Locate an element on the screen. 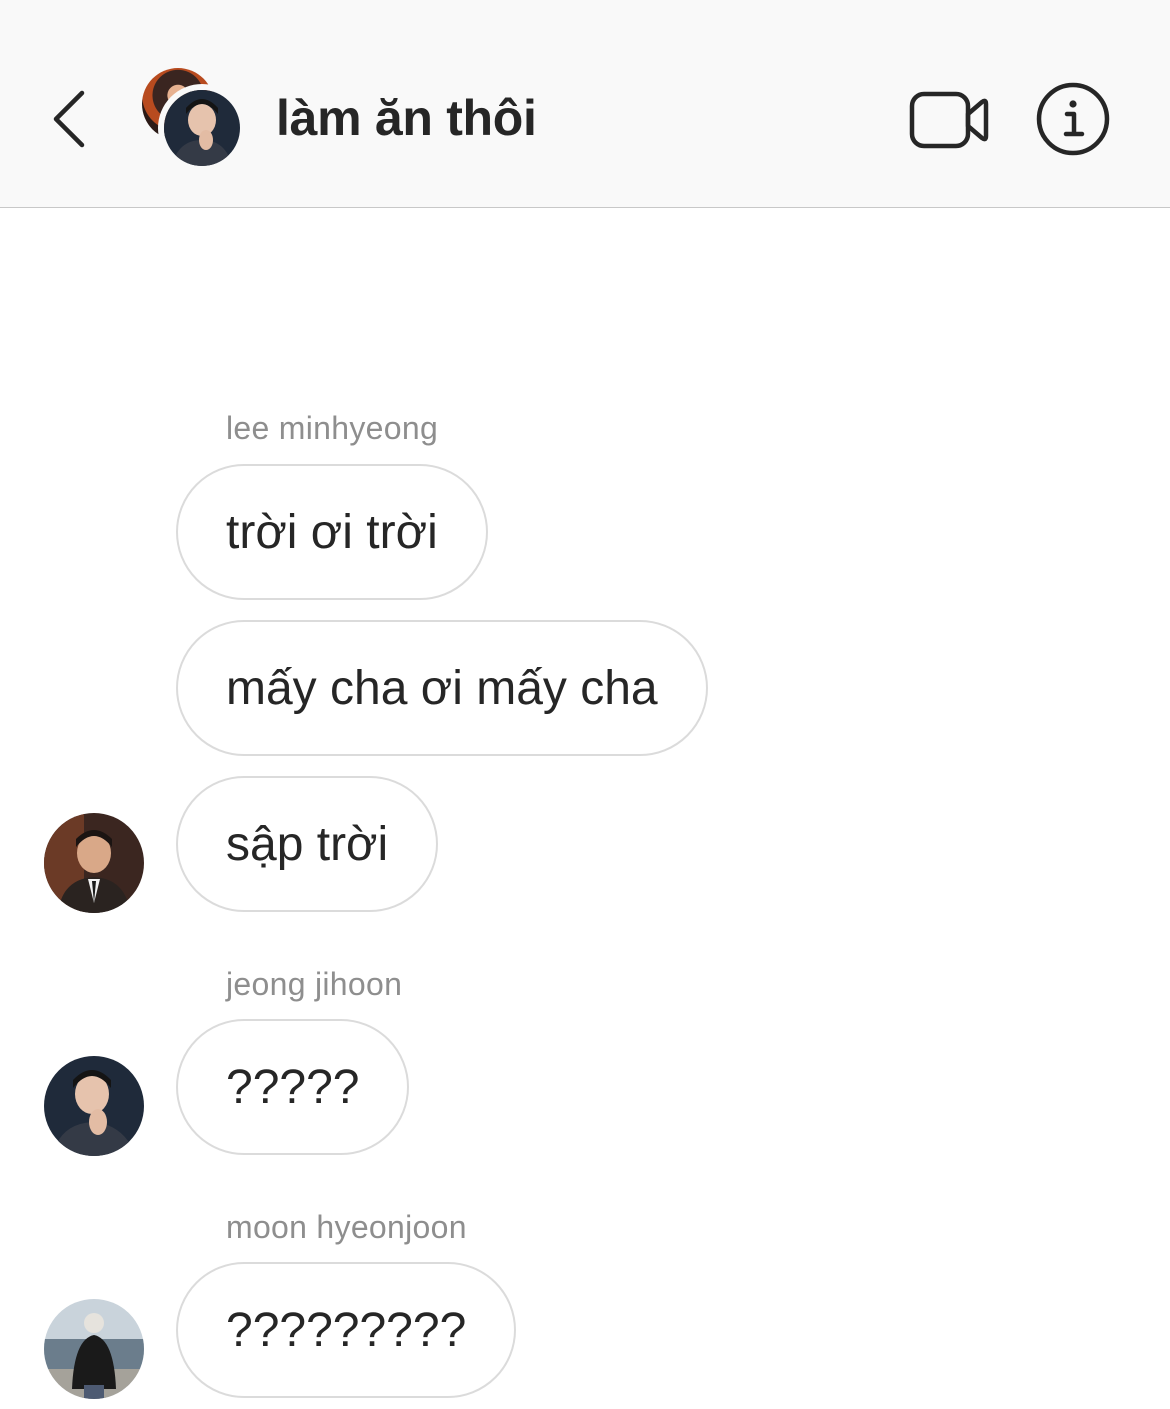  message-bubble: mấy cha ơi mấy cha is located at coordinates (442, 688).